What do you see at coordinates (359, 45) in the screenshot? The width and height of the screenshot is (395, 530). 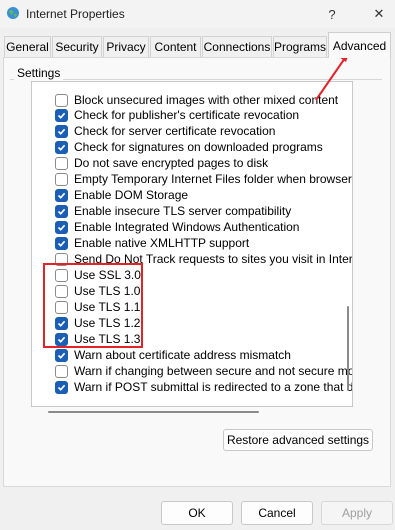 I see `tab-advanced: Advanced` at bounding box center [359, 45].